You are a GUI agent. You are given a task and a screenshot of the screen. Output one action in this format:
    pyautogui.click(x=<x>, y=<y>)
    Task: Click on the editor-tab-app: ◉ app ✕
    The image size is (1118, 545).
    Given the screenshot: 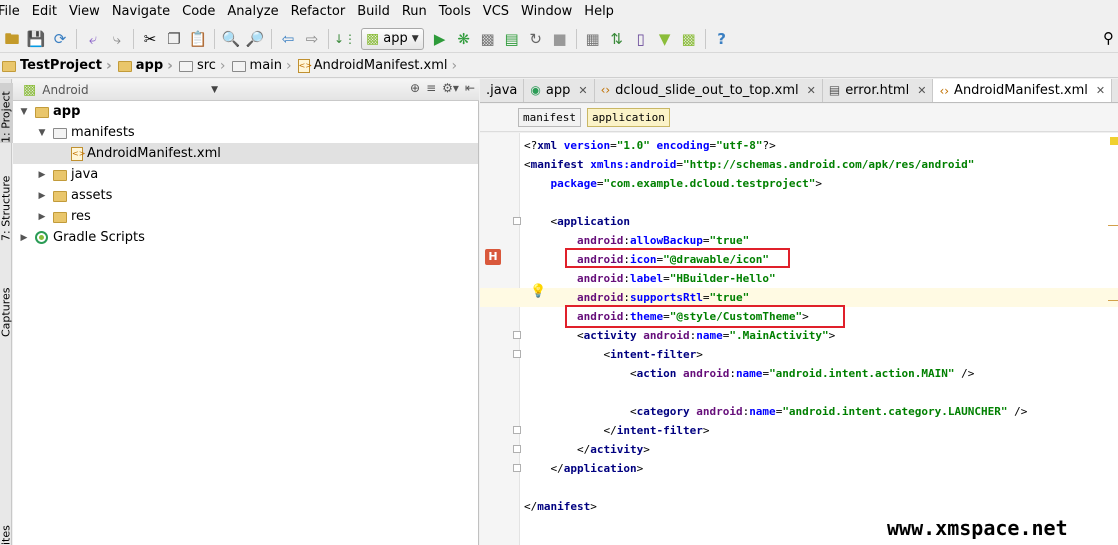 What is the action you would take?
    pyautogui.click(x=559, y=90)
    